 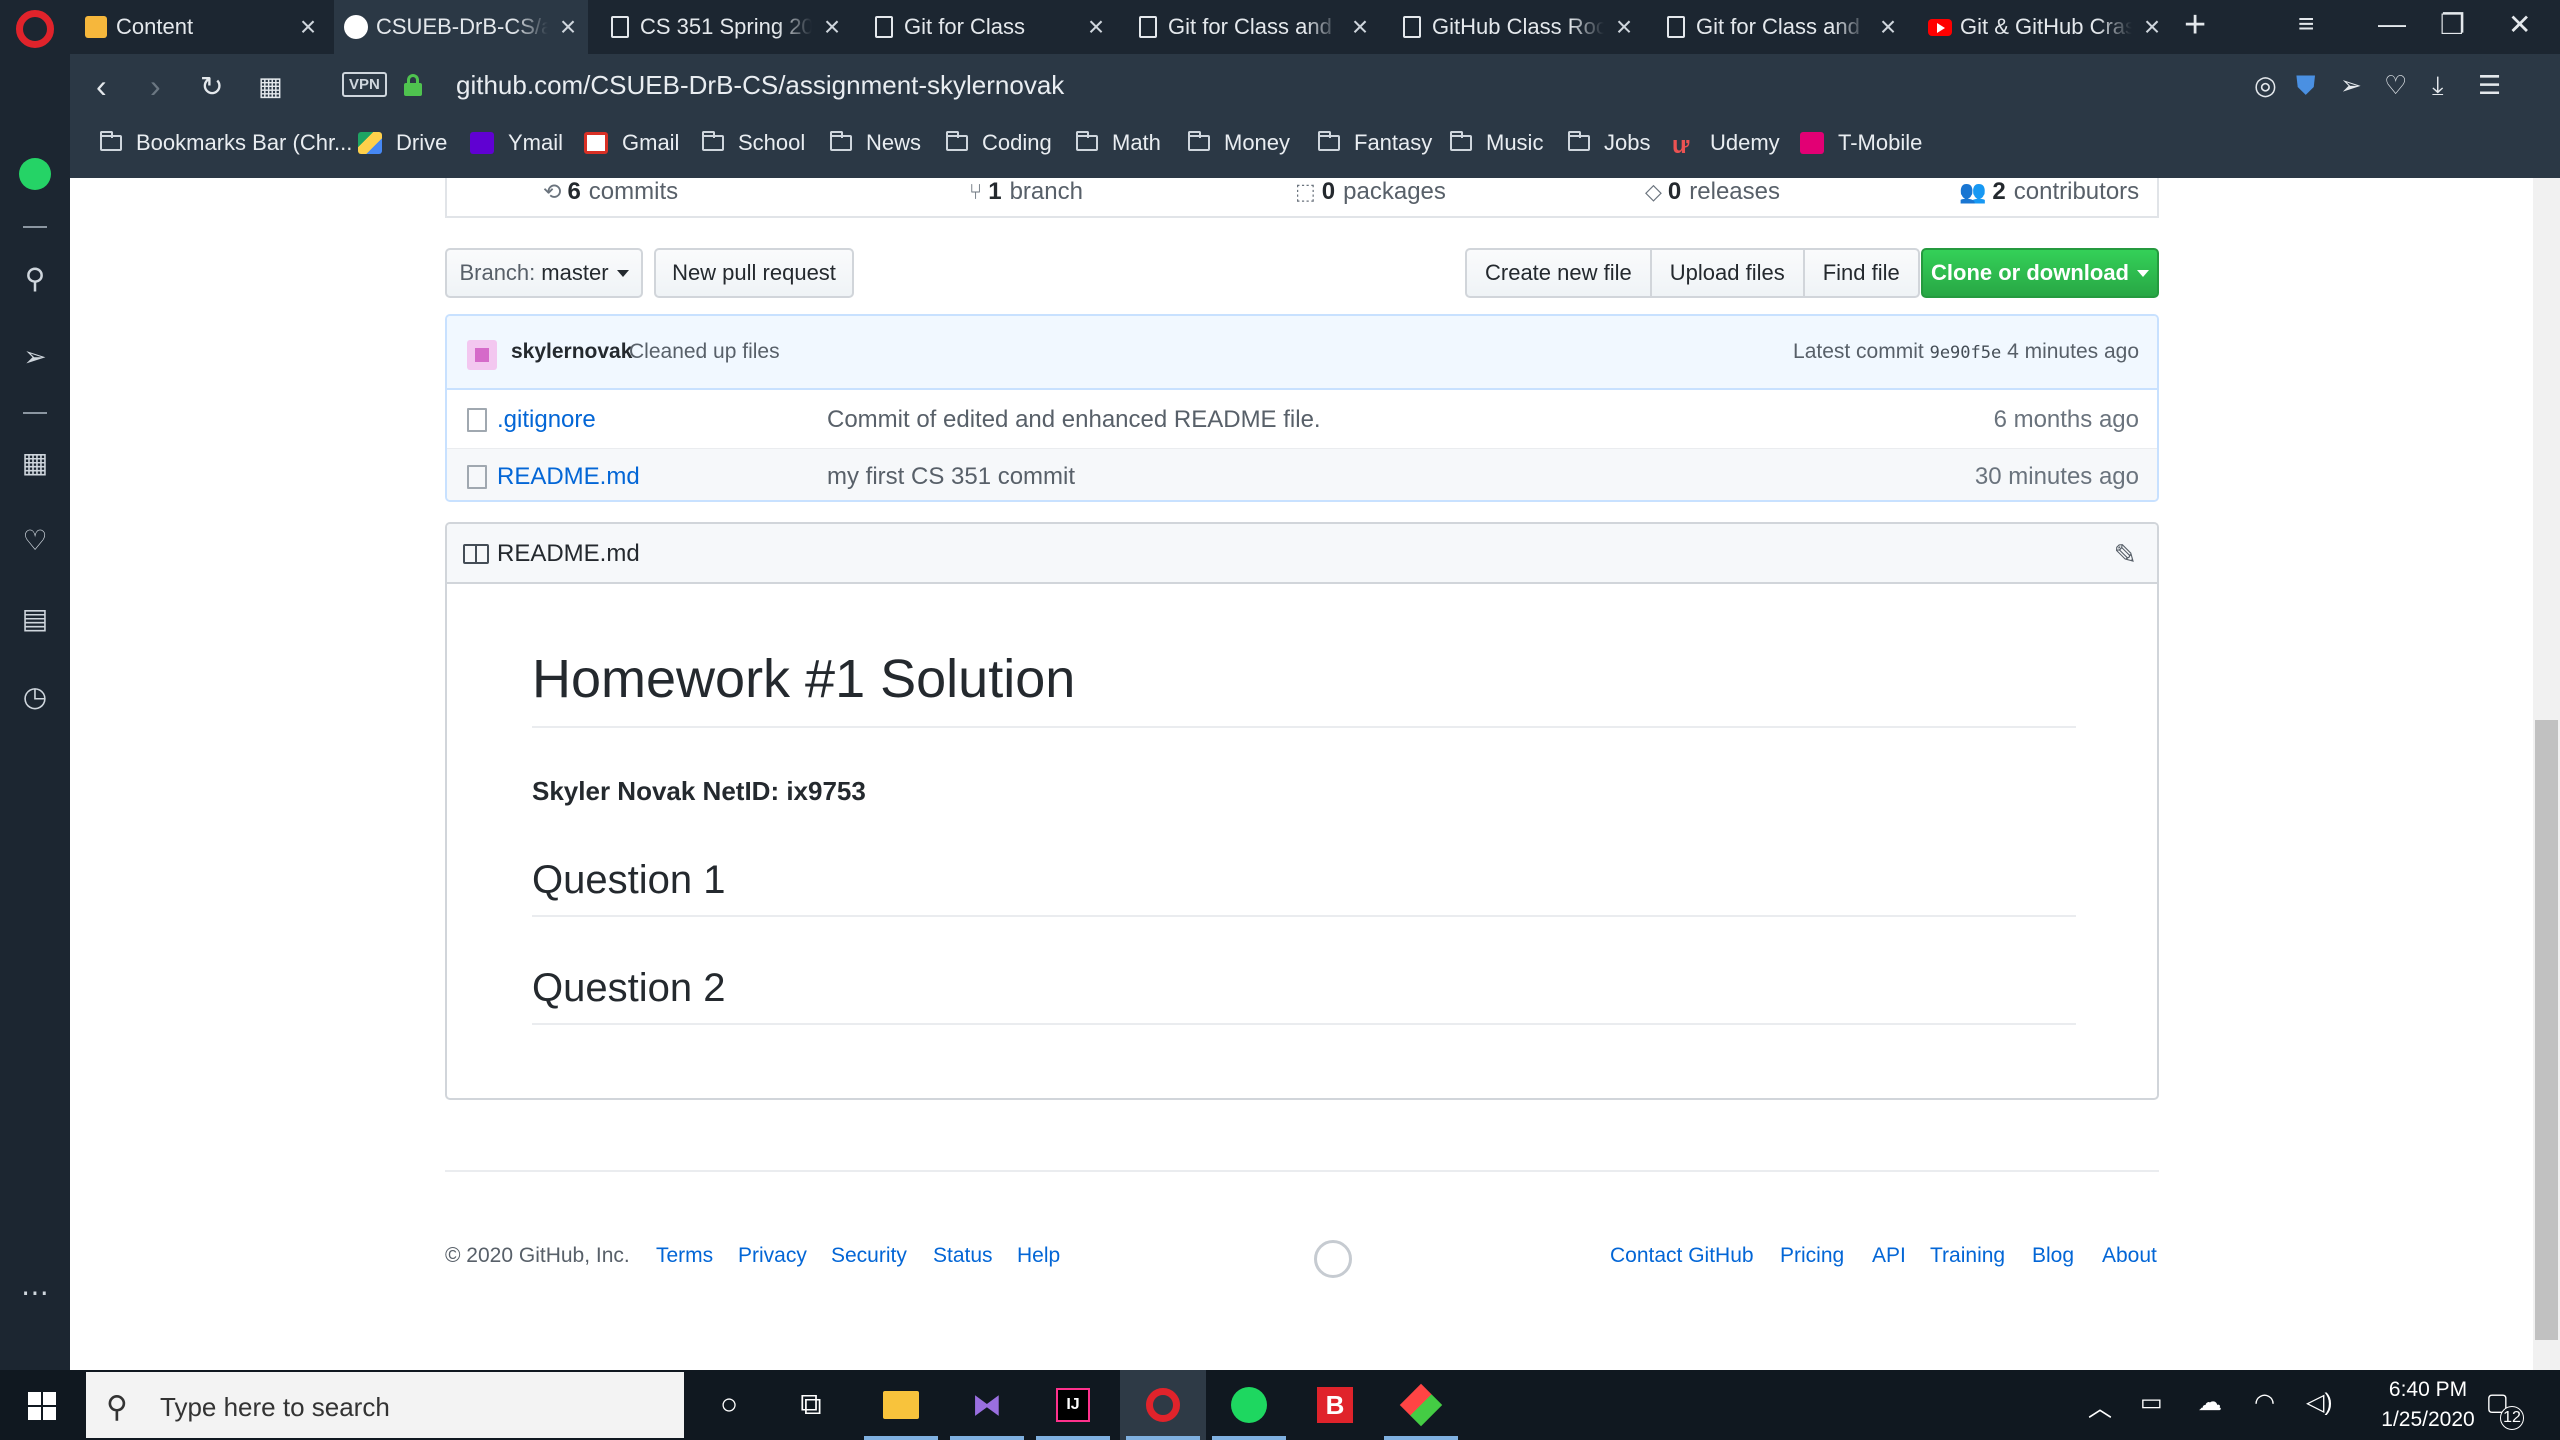 I want to click on commit-sha-link: 9e90f5e, so click(x=1966, y=353).